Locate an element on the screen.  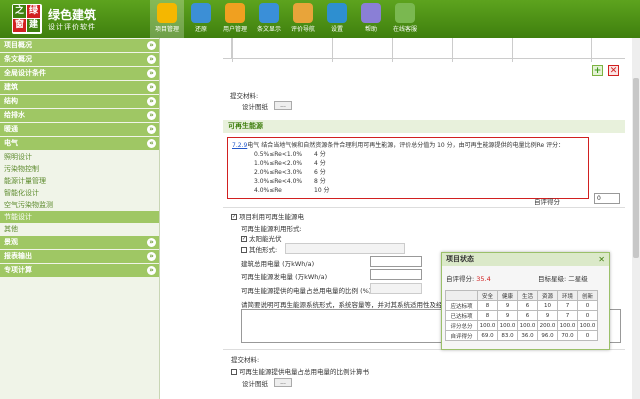
delete-row-button: ✕ is located at coordinates (613, 70).